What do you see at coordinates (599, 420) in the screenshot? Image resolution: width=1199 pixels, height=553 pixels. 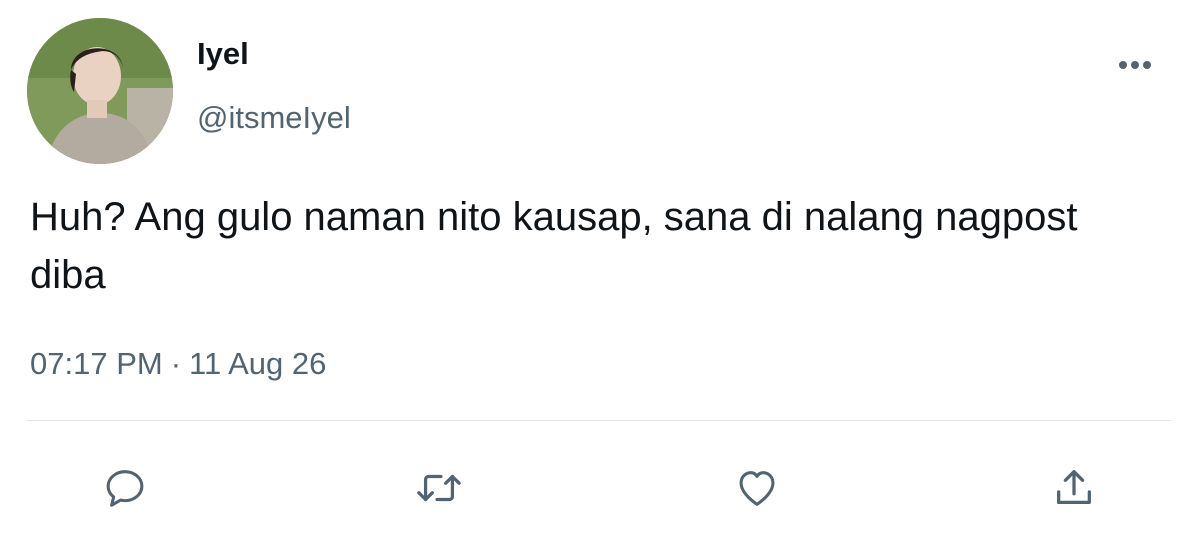 I see `divider` at bounding box center [599, 420].